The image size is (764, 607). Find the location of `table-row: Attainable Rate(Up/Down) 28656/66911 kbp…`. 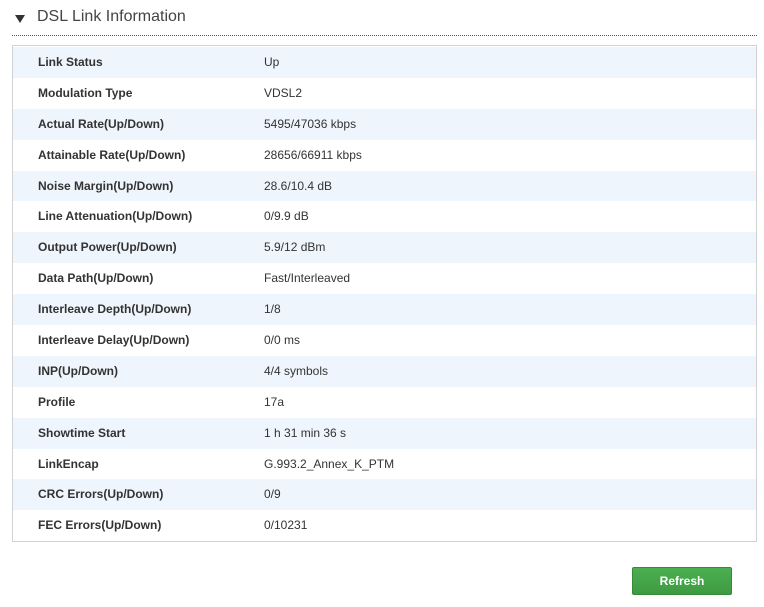

table-row: Attainable Rate(Up/Down) 28656/66911 kbp… is located at coordinates (384, 155).